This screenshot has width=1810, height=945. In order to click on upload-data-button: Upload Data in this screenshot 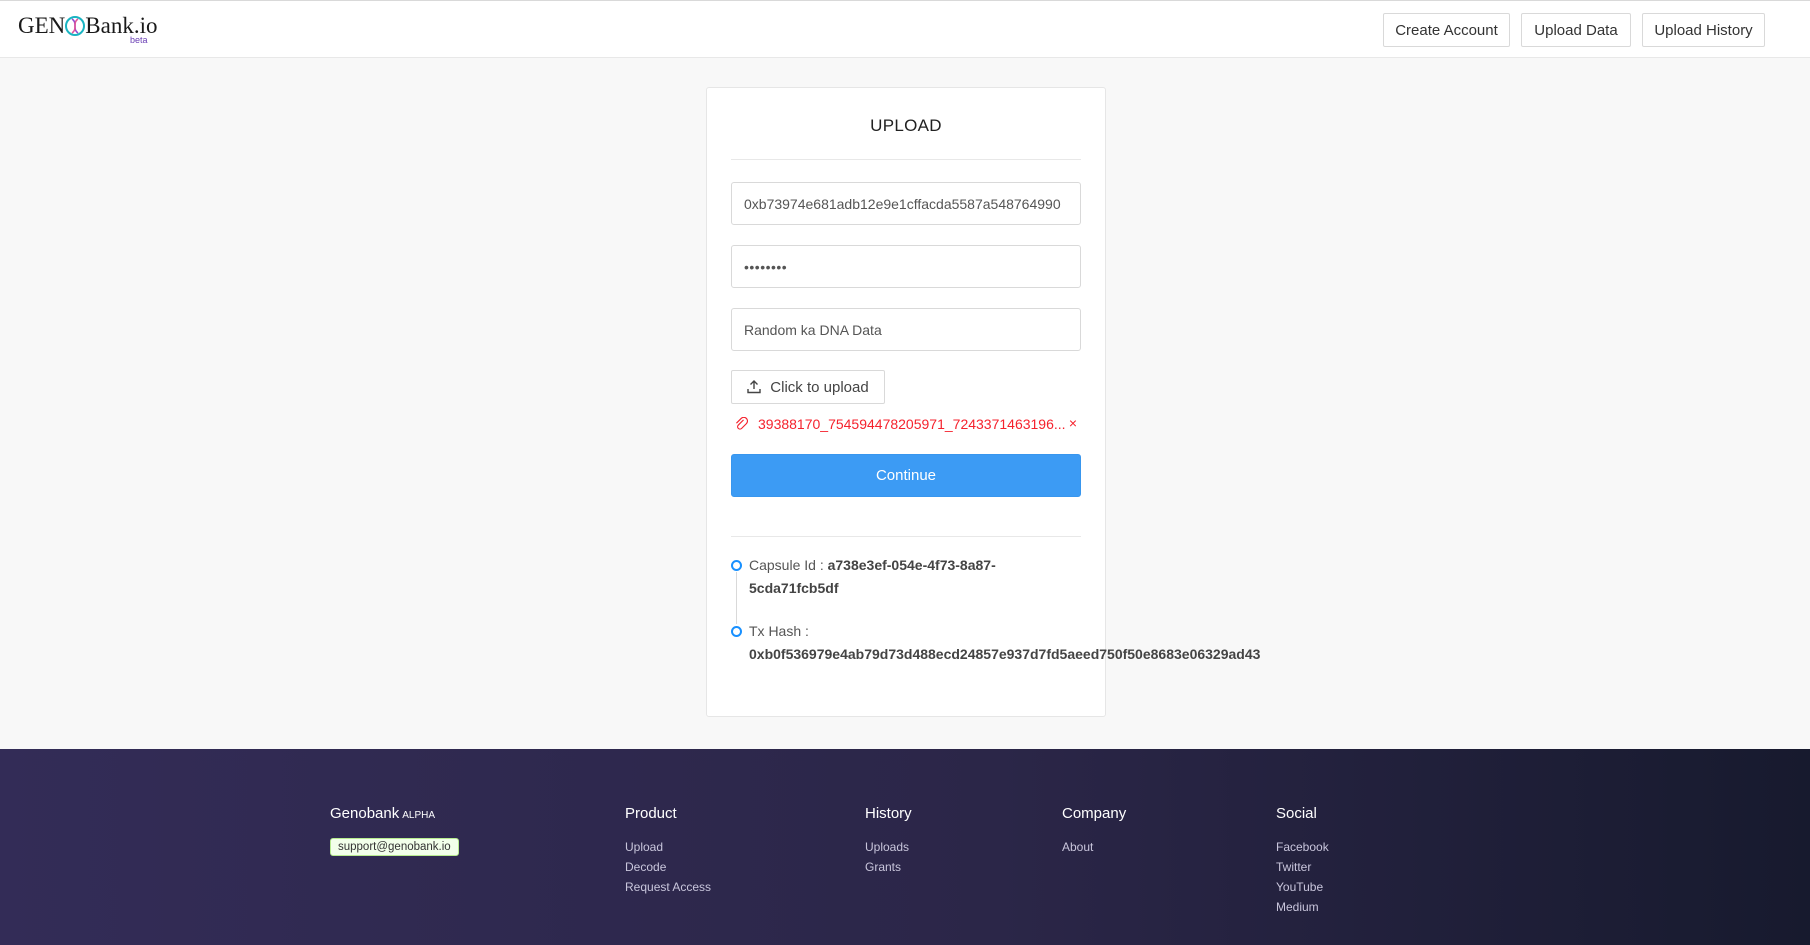, I will do `click(1576, 30)`.